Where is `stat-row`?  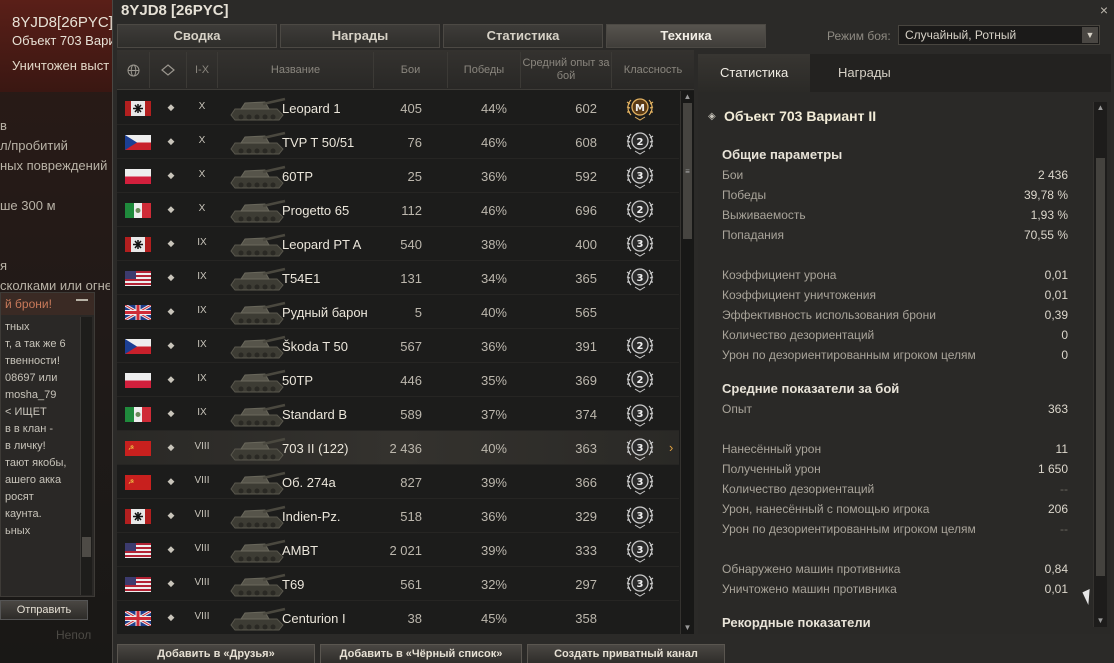
stat-row is located at coordinates (895, 258).